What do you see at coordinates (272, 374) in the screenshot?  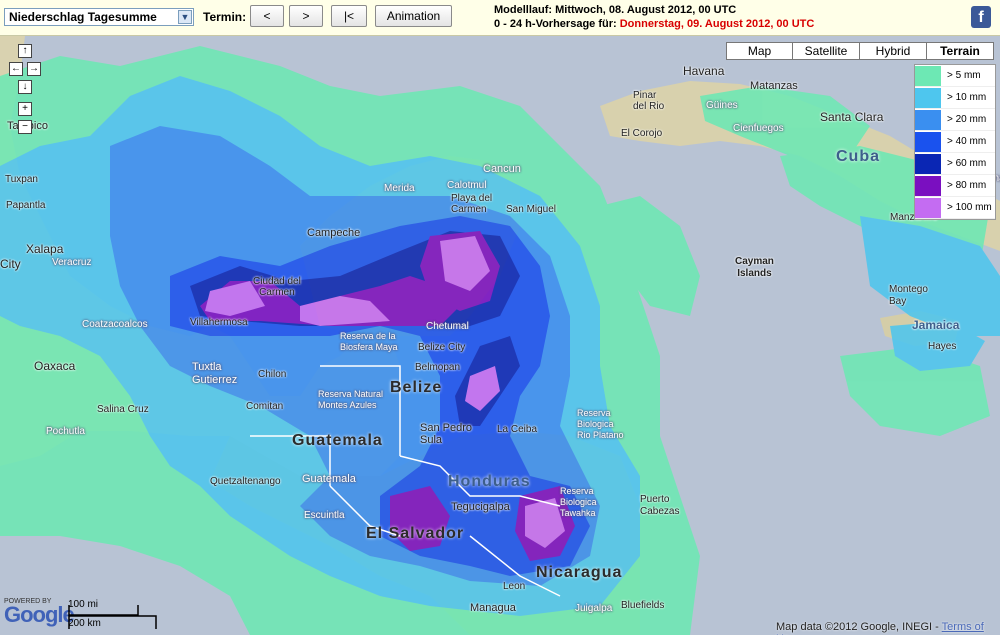 I see `label-chilon: Chilon` at bounding box center [272, 374].